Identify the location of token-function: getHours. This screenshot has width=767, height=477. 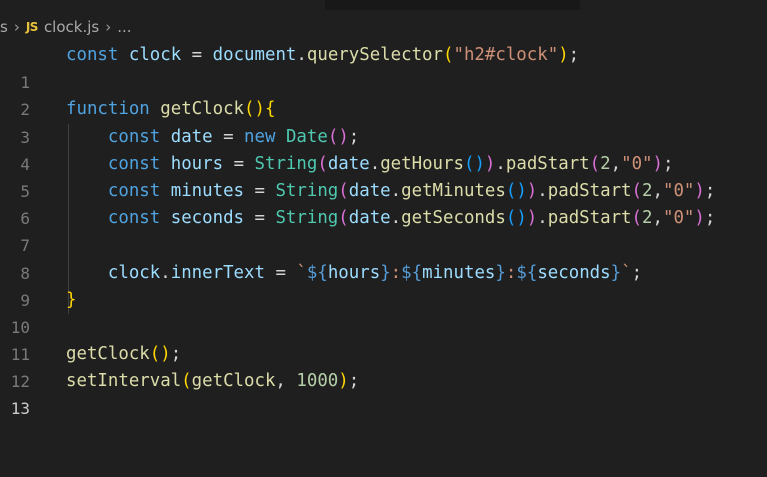
(422, 163).